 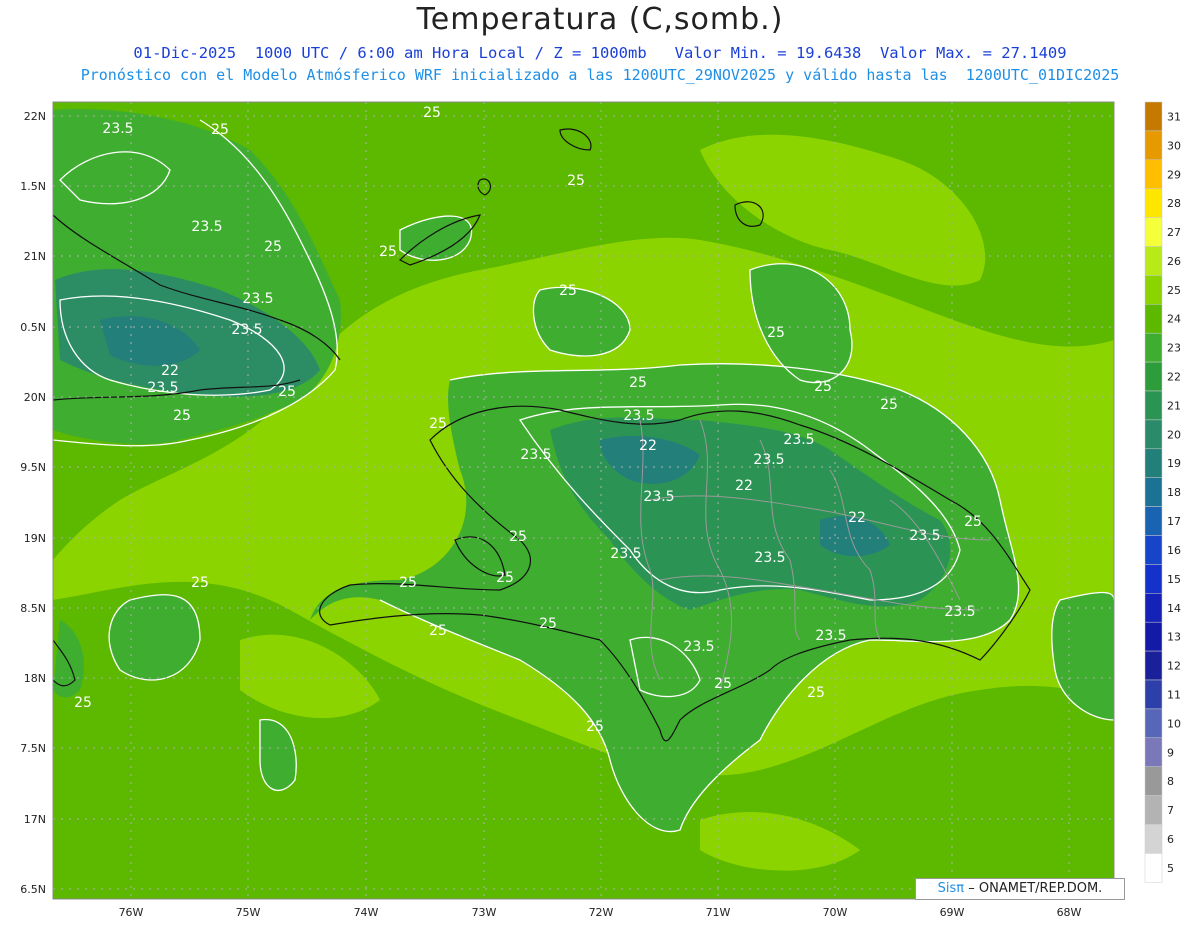 I want to click on colorbar-label: 21, so click(x=1174, y=405).